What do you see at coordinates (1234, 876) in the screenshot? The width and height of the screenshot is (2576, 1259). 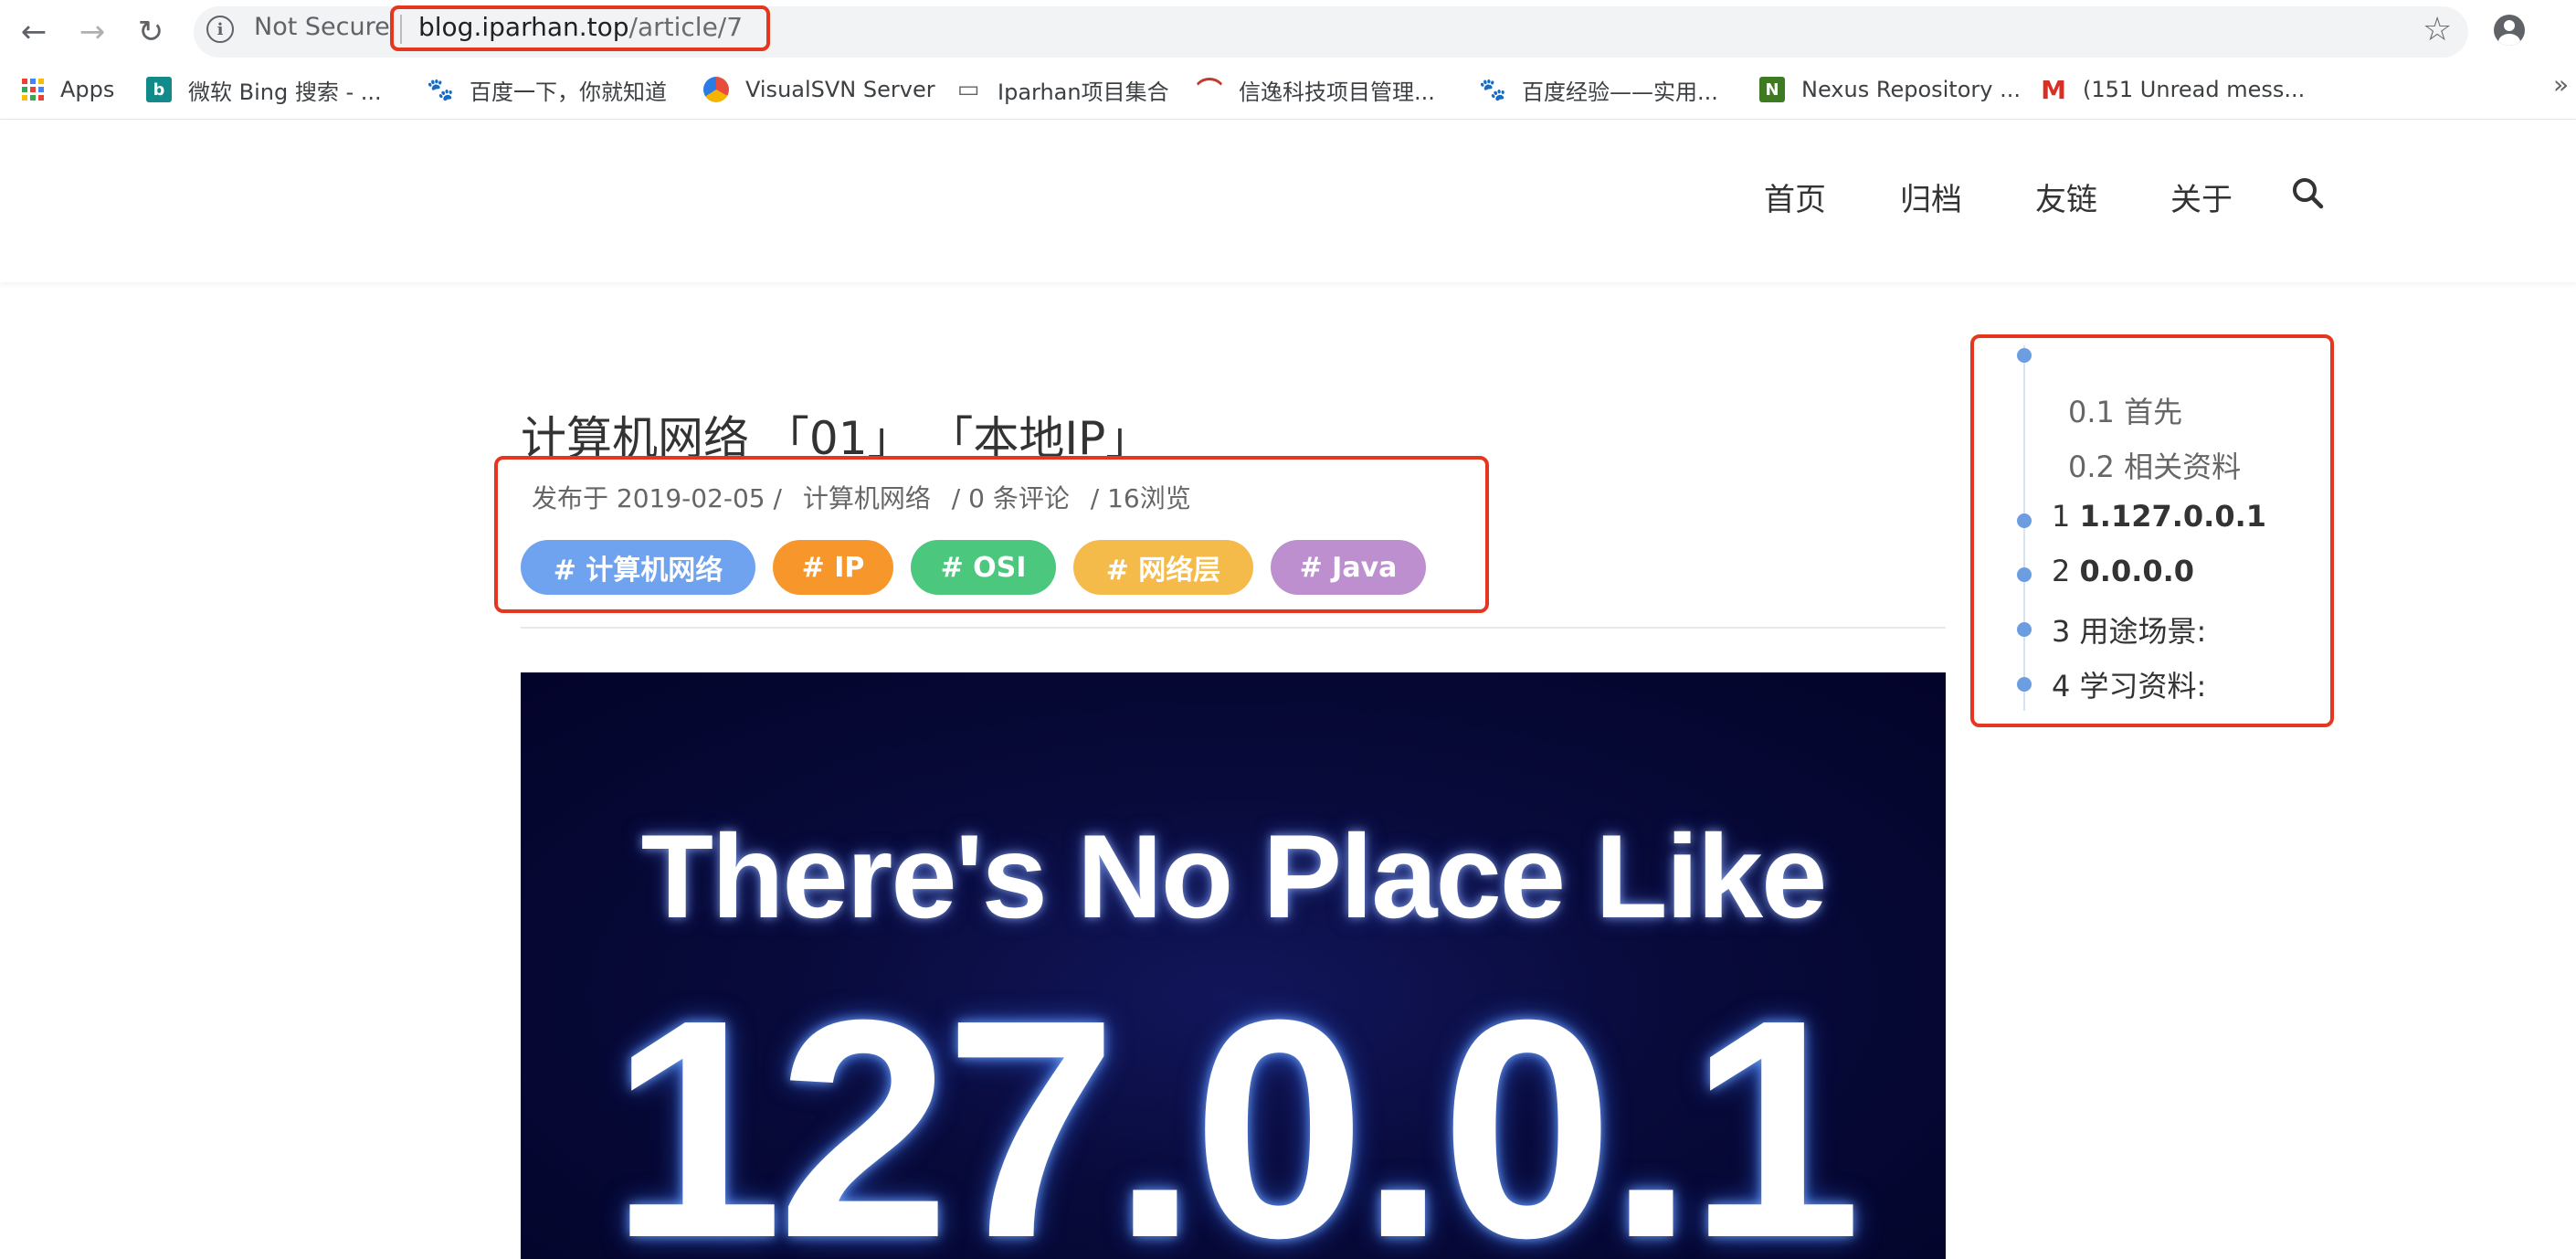 I see `hero-line1: There's No Place Like` at bounding box center [1234, 876].